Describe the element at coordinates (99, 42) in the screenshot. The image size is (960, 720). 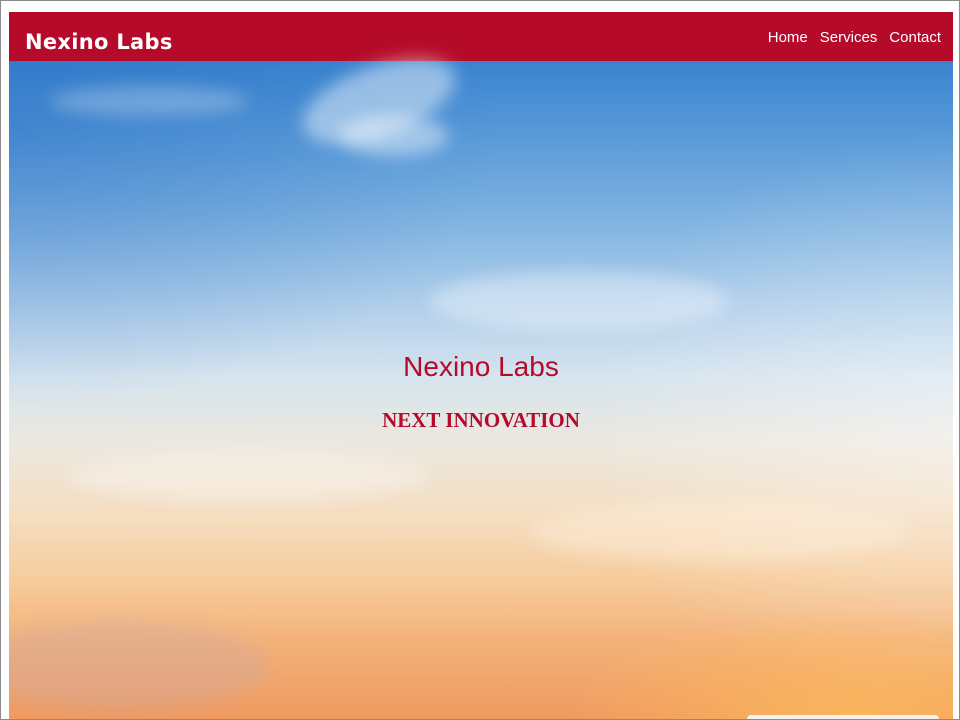
I see `brand-logo-text: Nexino Labs` at that location.